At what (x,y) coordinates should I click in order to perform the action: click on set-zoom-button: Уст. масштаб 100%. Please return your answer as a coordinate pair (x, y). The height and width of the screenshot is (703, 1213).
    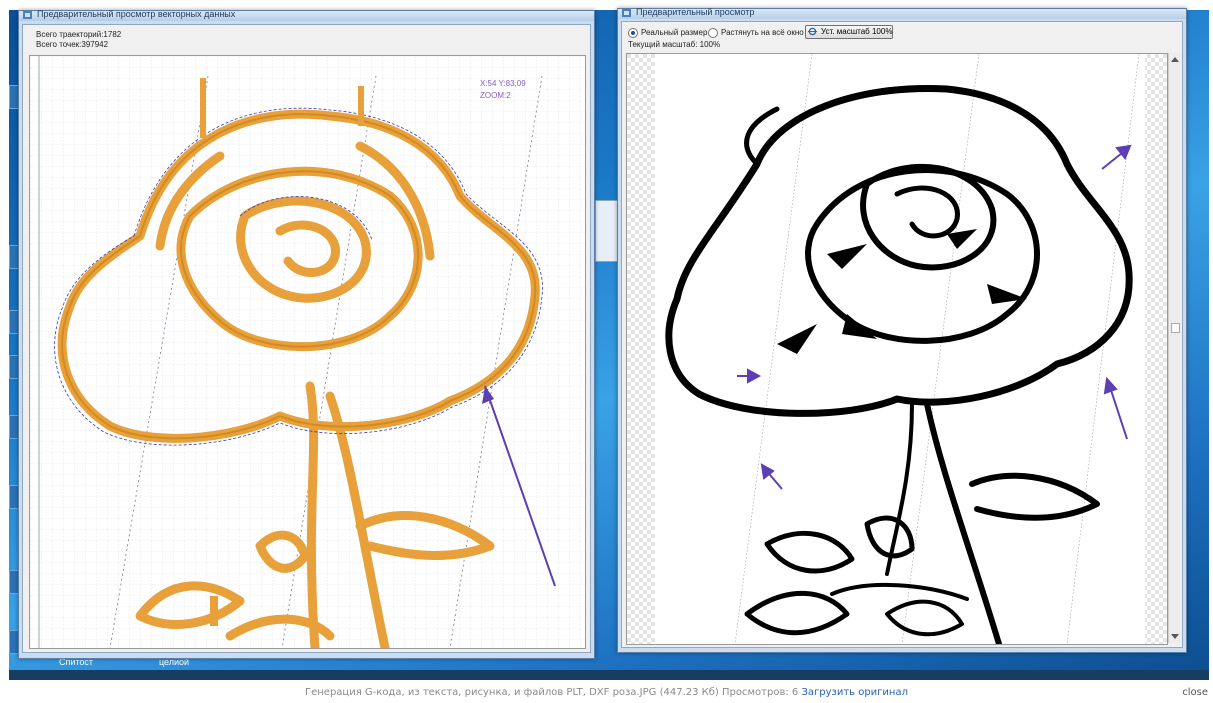
    Looking at the image, I should click on (849, 32).